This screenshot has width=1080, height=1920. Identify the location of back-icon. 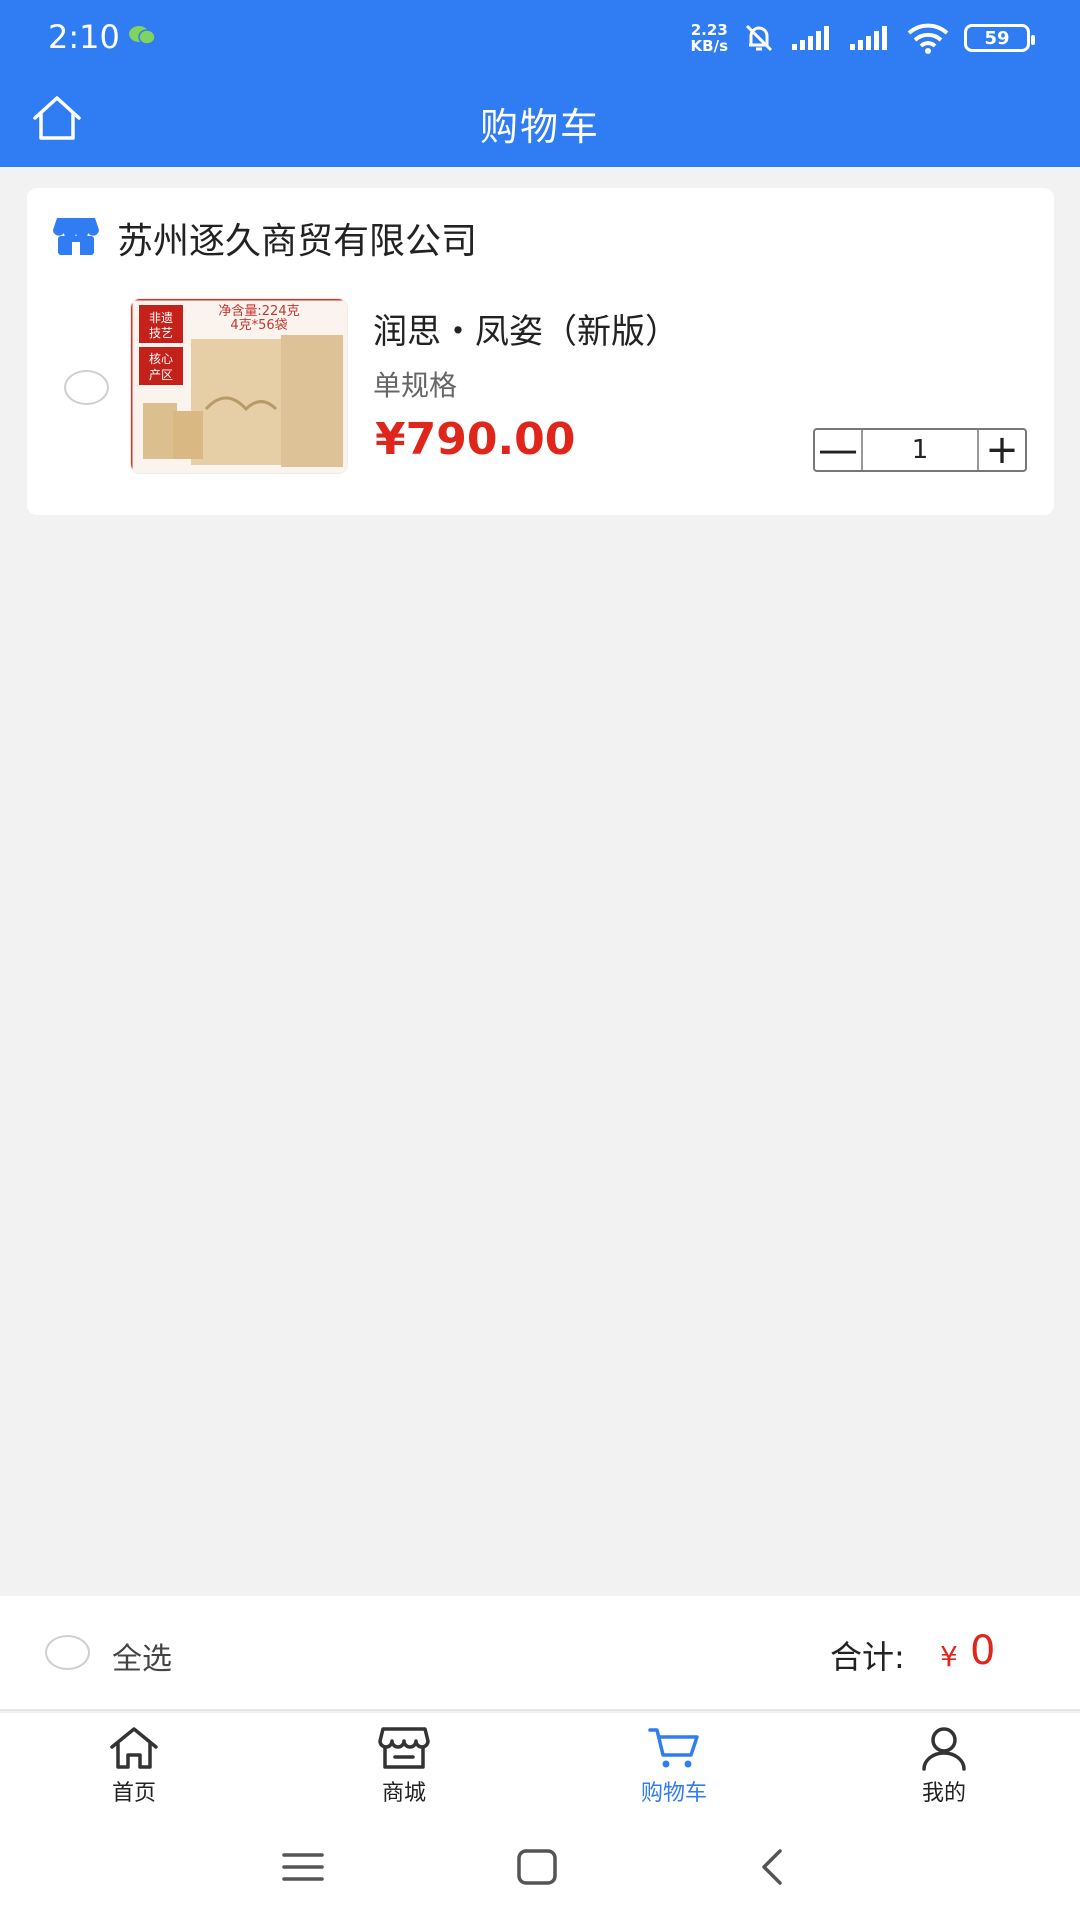
(773, 1867).